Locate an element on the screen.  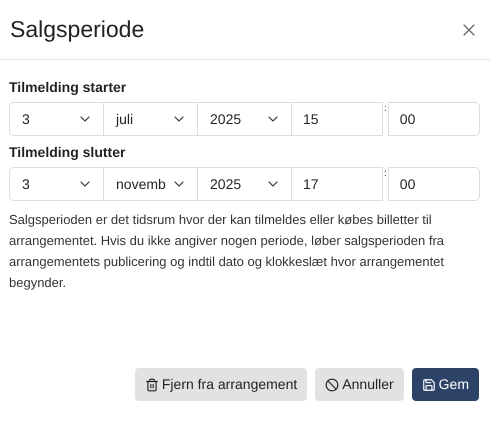
prohibited-icon is located at coordinates (332, 385).